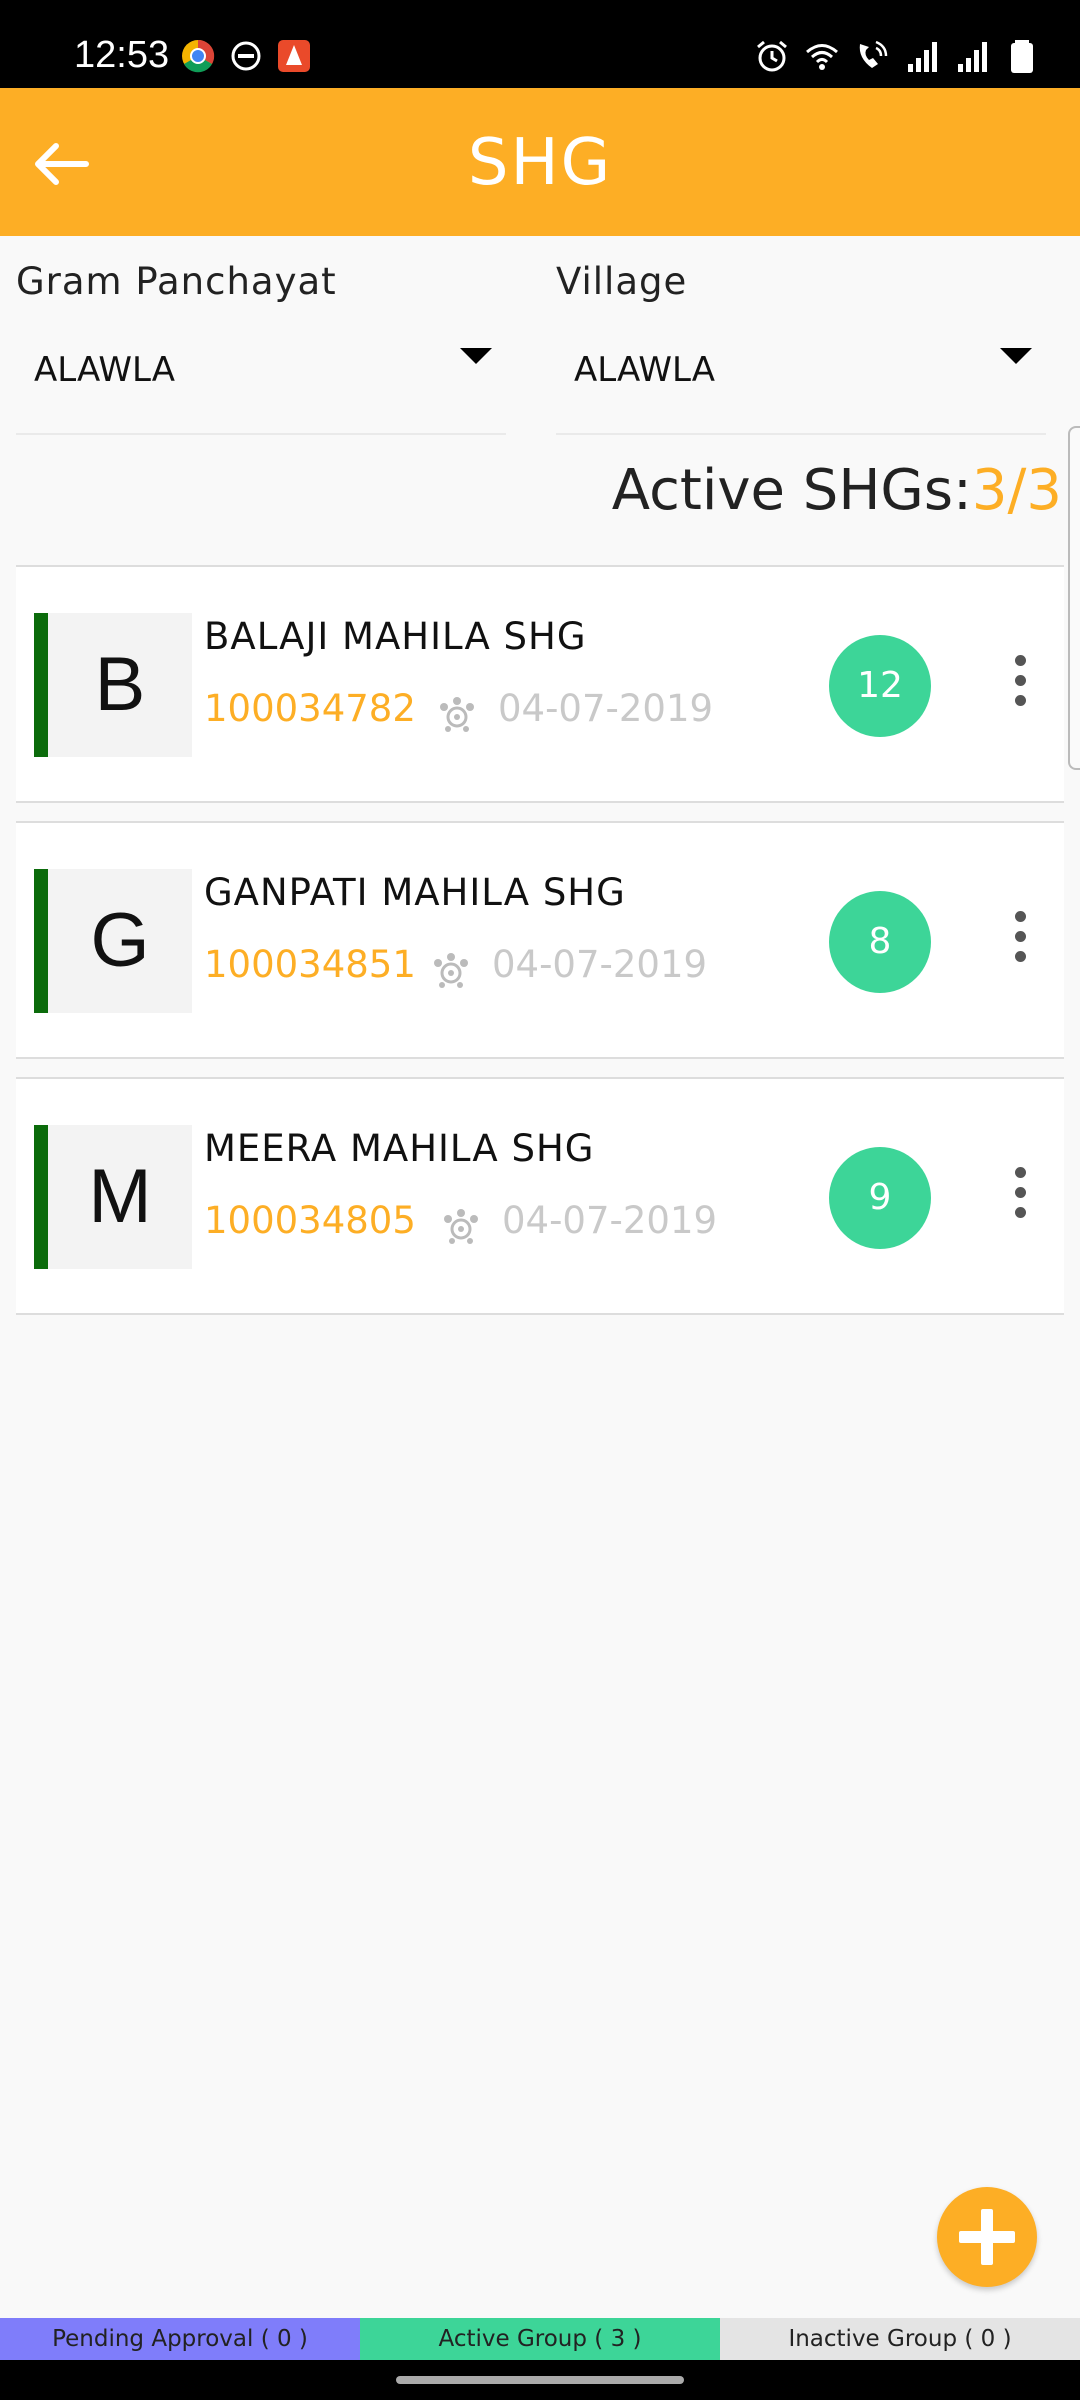  What do you see at coordinates (922, 57) in the screenshot?
I see `signal-icon` at bounding box center [922, 57].